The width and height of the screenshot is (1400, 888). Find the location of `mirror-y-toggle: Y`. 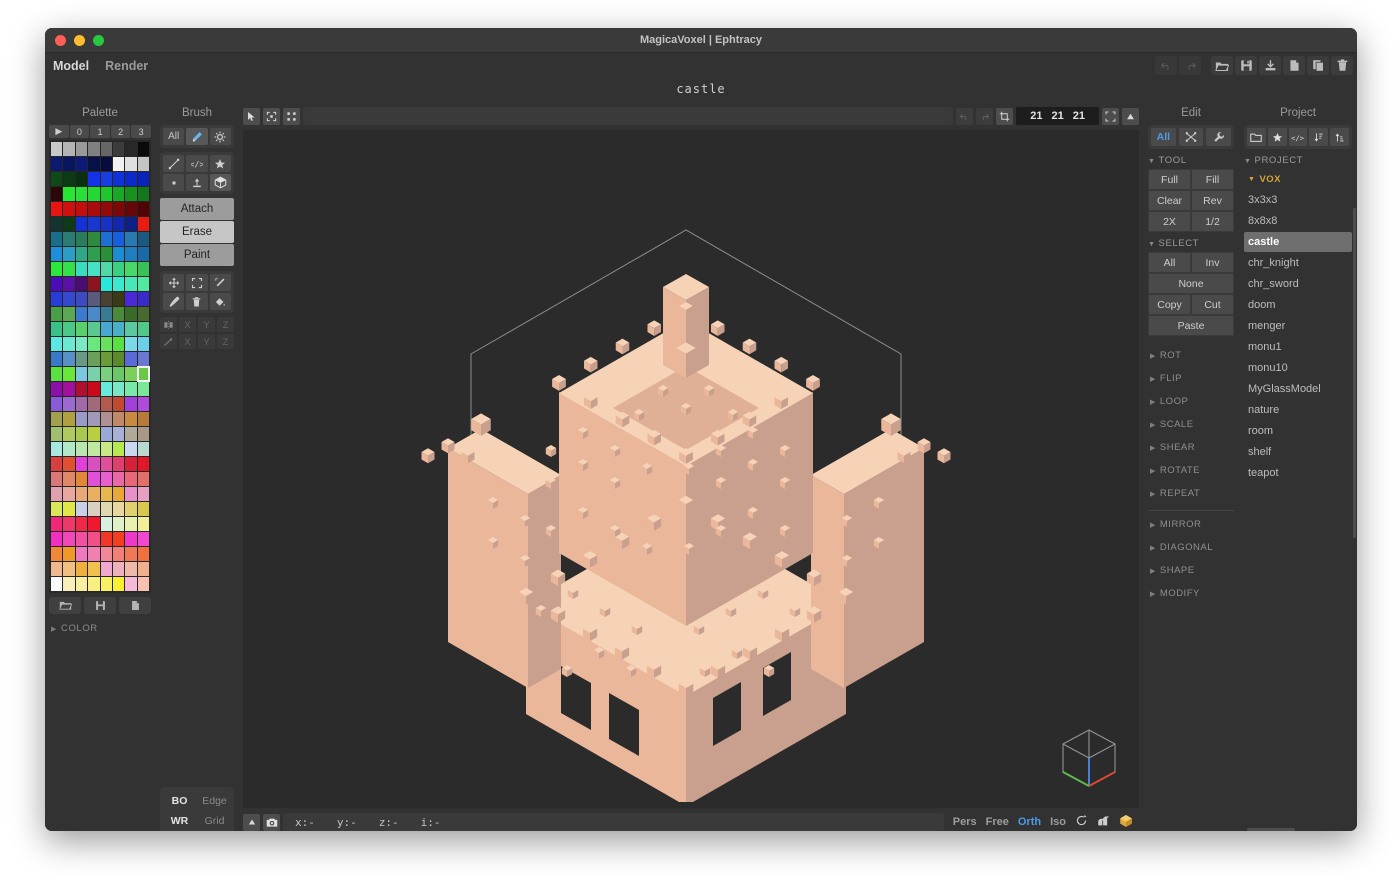

mirror-y-toggle: Y is located at coordinates (206, 324).